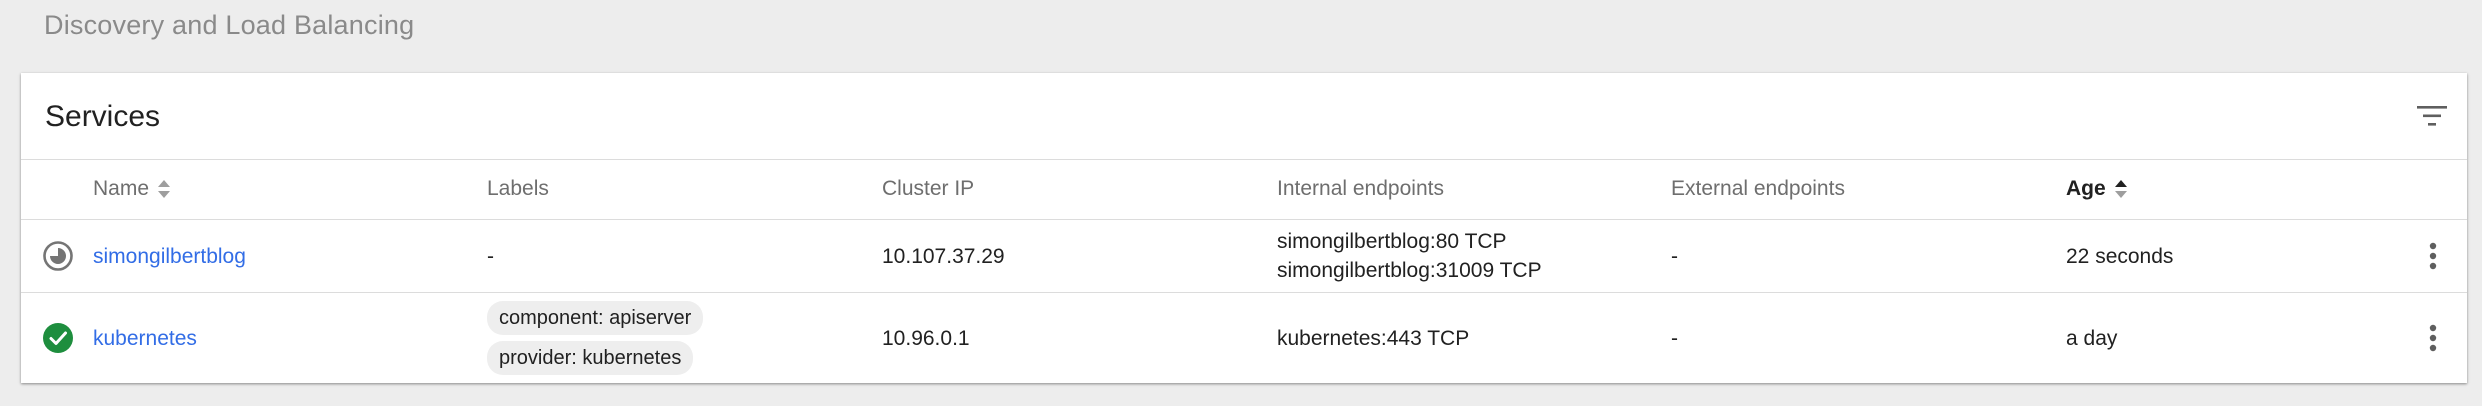  I want to click on column-header-age: Age, so click(2097, 189).